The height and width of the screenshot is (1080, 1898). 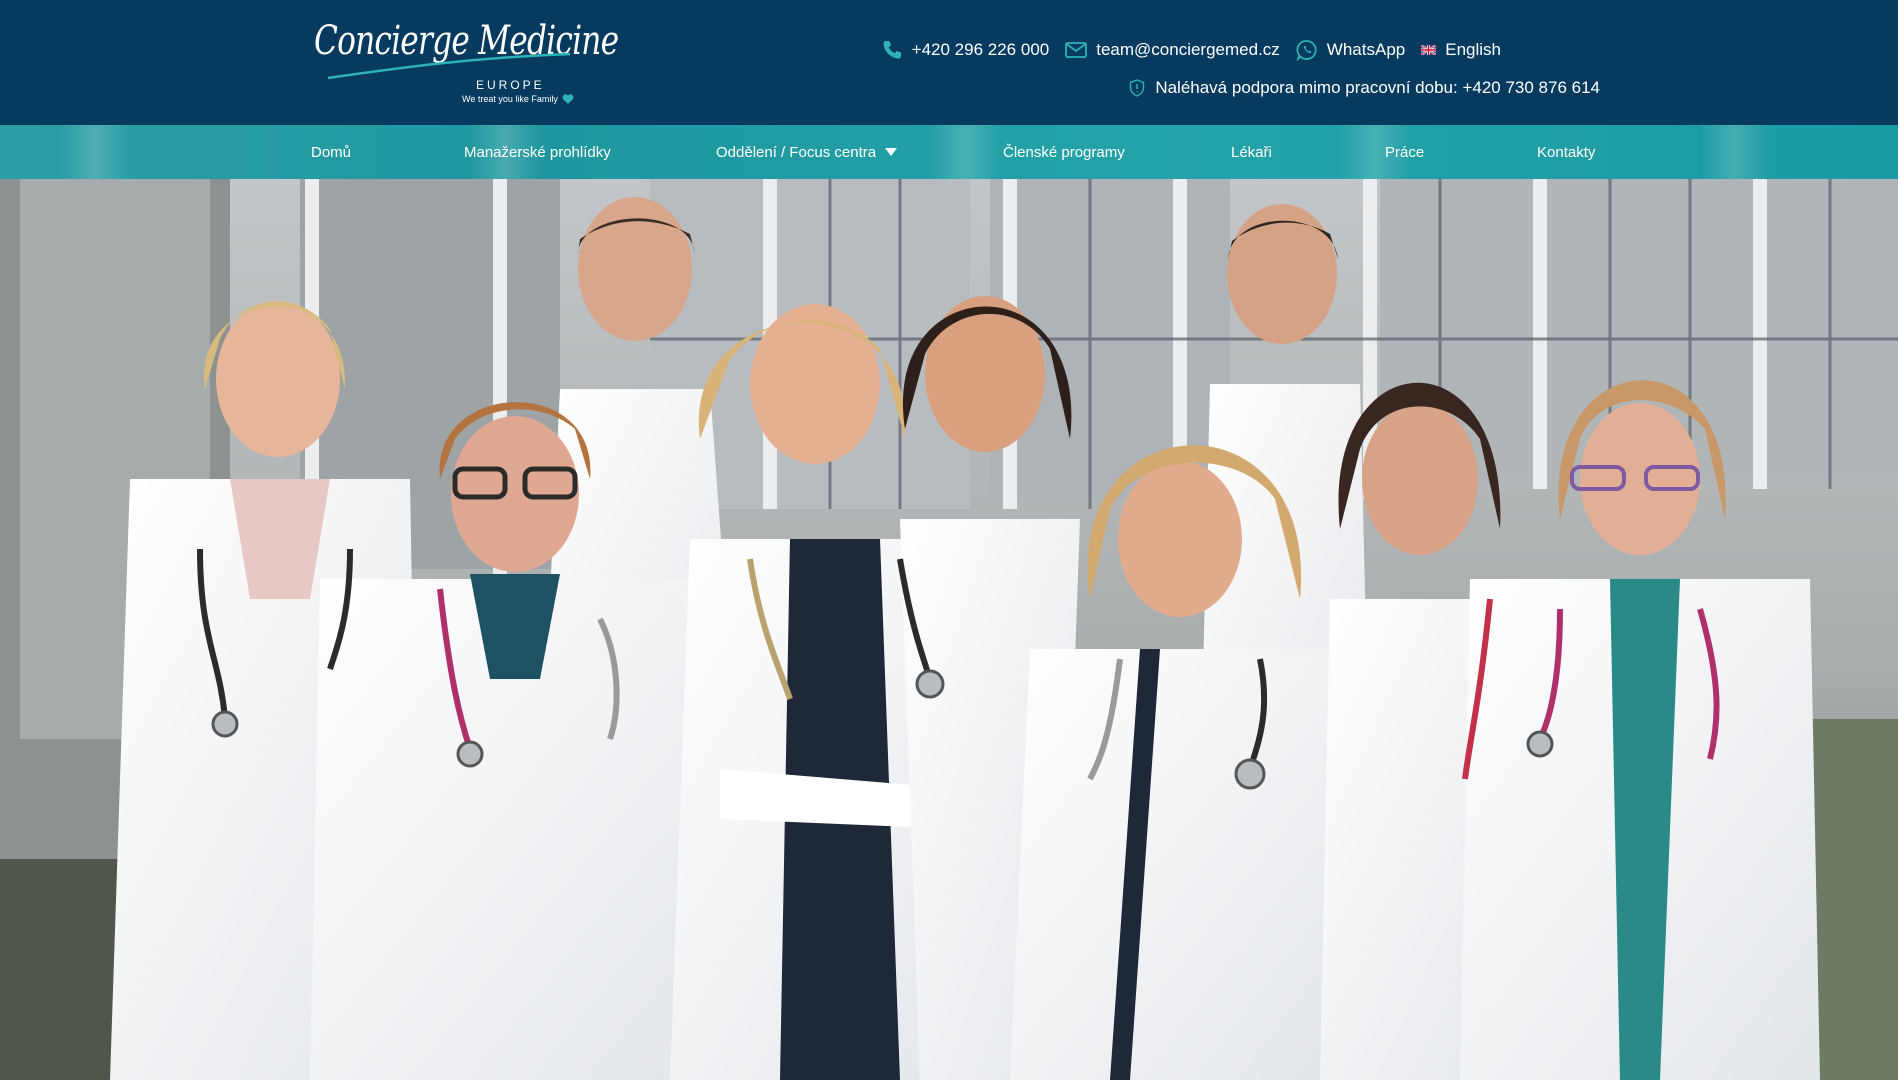 I want to click on email-link: team@conciergemed.cz, so click(x=1172, y=50).